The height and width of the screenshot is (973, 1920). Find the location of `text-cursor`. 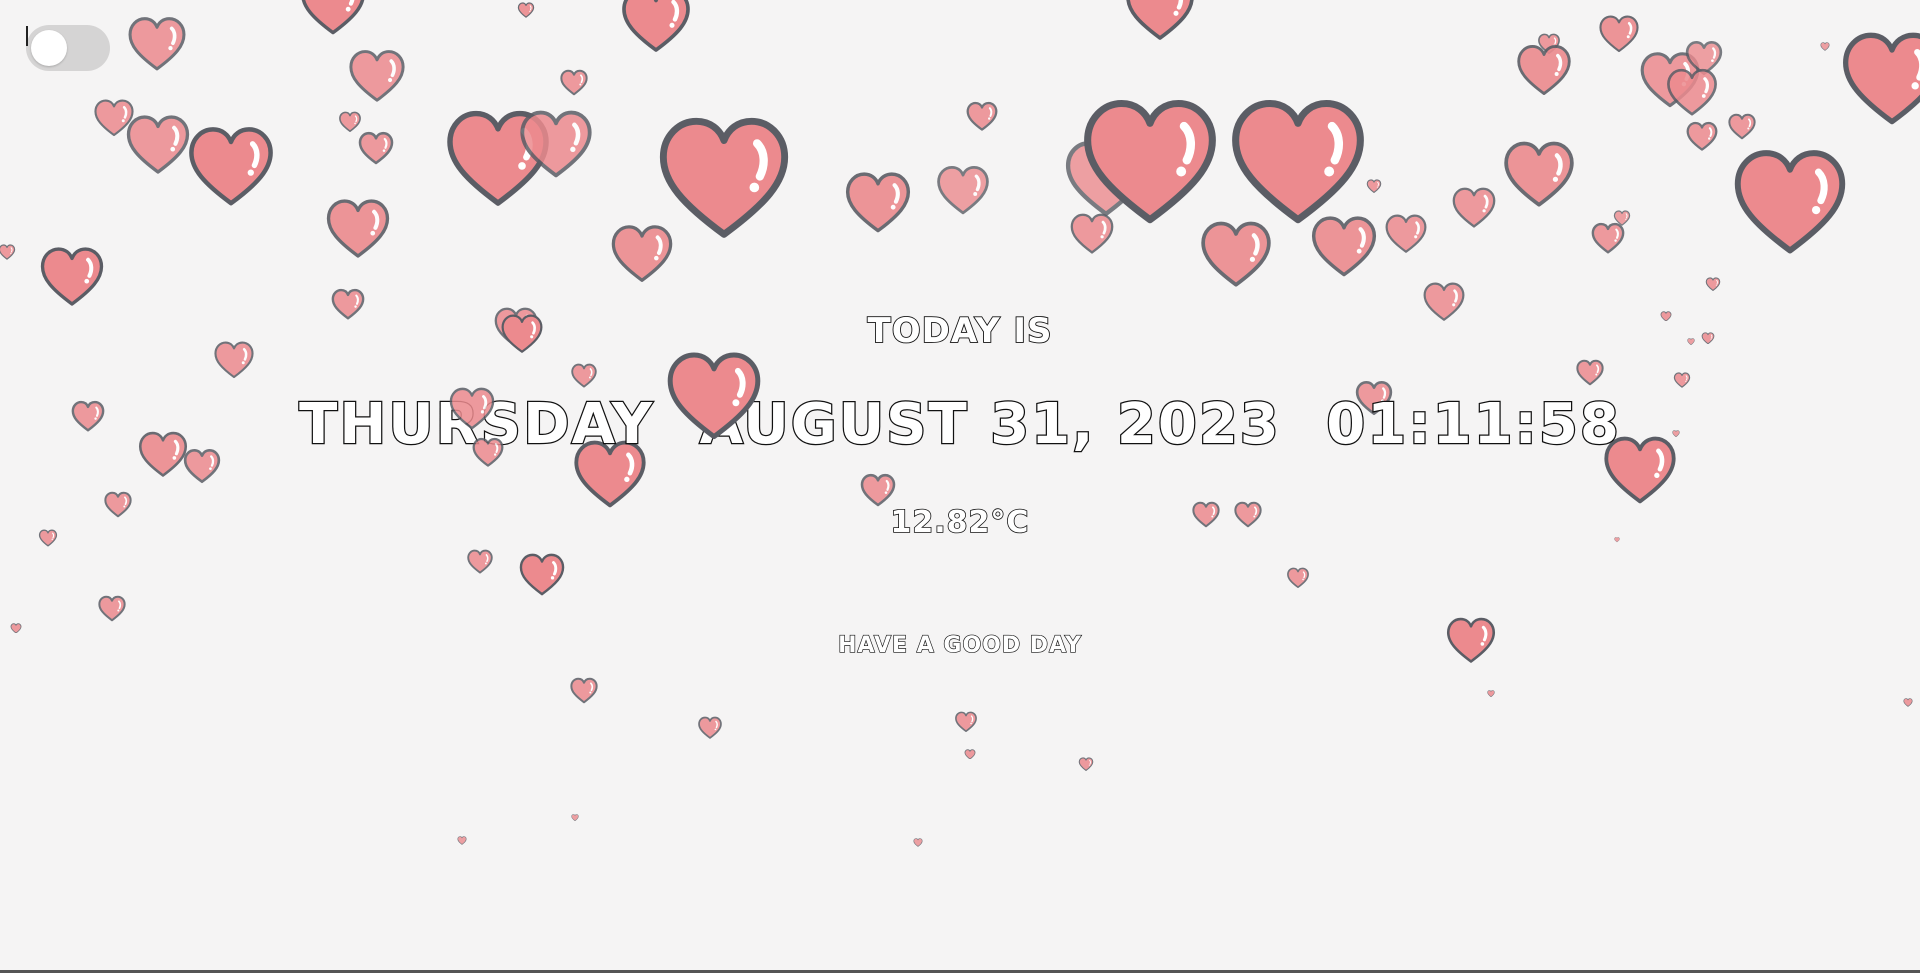

text-cursor is located at coordinates (27, 36).